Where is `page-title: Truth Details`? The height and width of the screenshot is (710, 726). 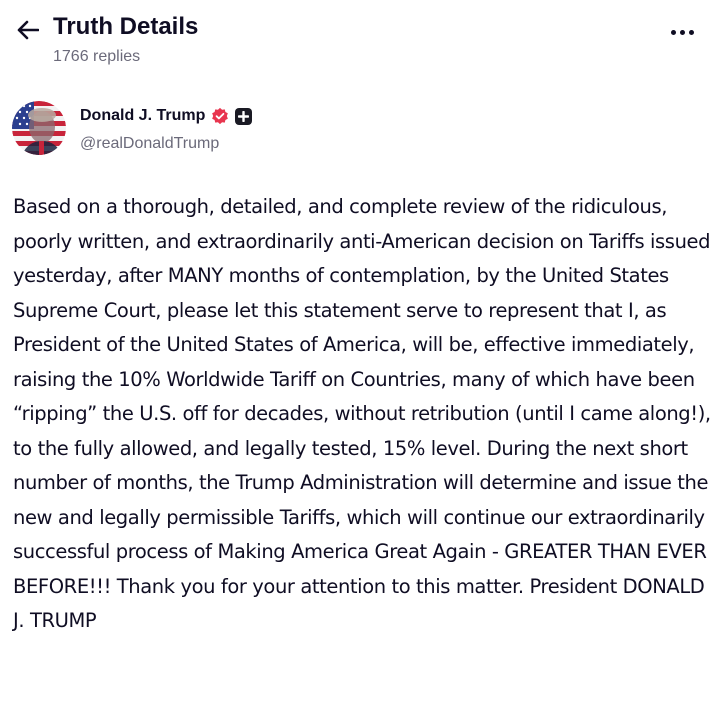 page-title: Truth Details is located at coordinates (126, 26).